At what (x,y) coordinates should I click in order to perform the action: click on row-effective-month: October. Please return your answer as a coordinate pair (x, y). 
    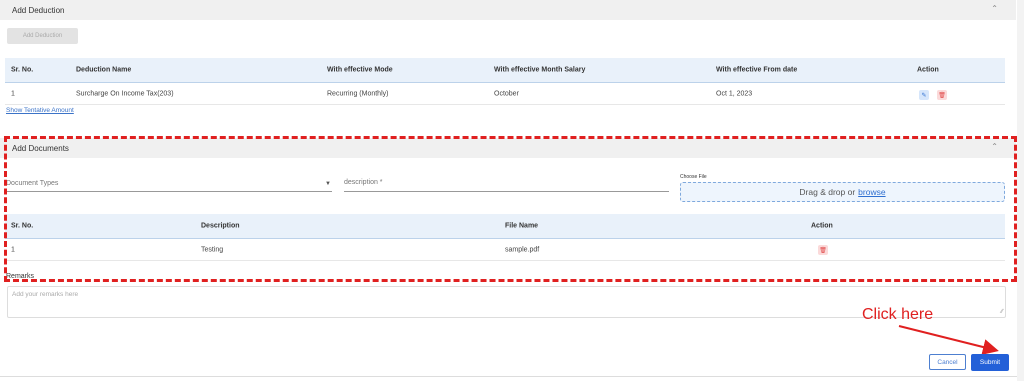
    Looking at the image, I should click on (506, 93).